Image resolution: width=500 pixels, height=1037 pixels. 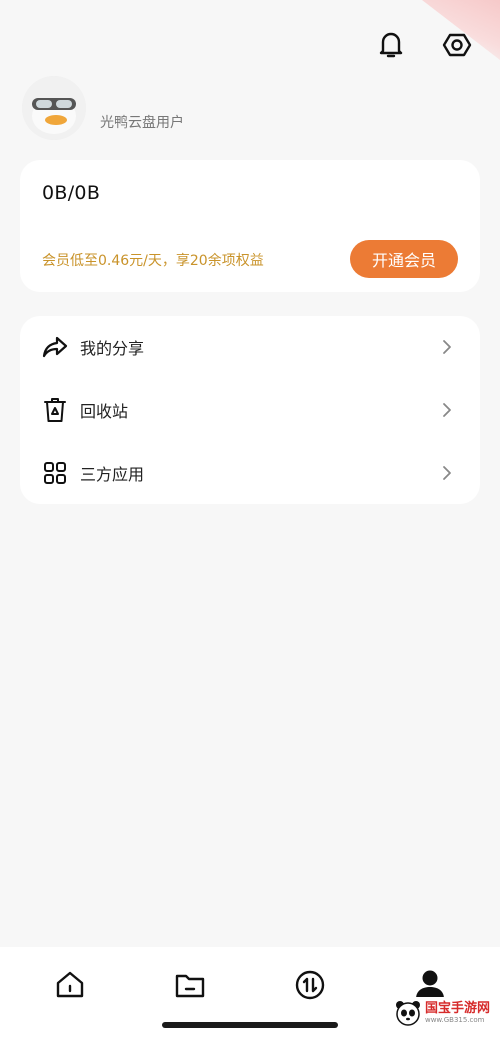 What do you see at coordinates (55, 347) in the screenshot?
I see `share-icon` at bounding box center [55, 347].